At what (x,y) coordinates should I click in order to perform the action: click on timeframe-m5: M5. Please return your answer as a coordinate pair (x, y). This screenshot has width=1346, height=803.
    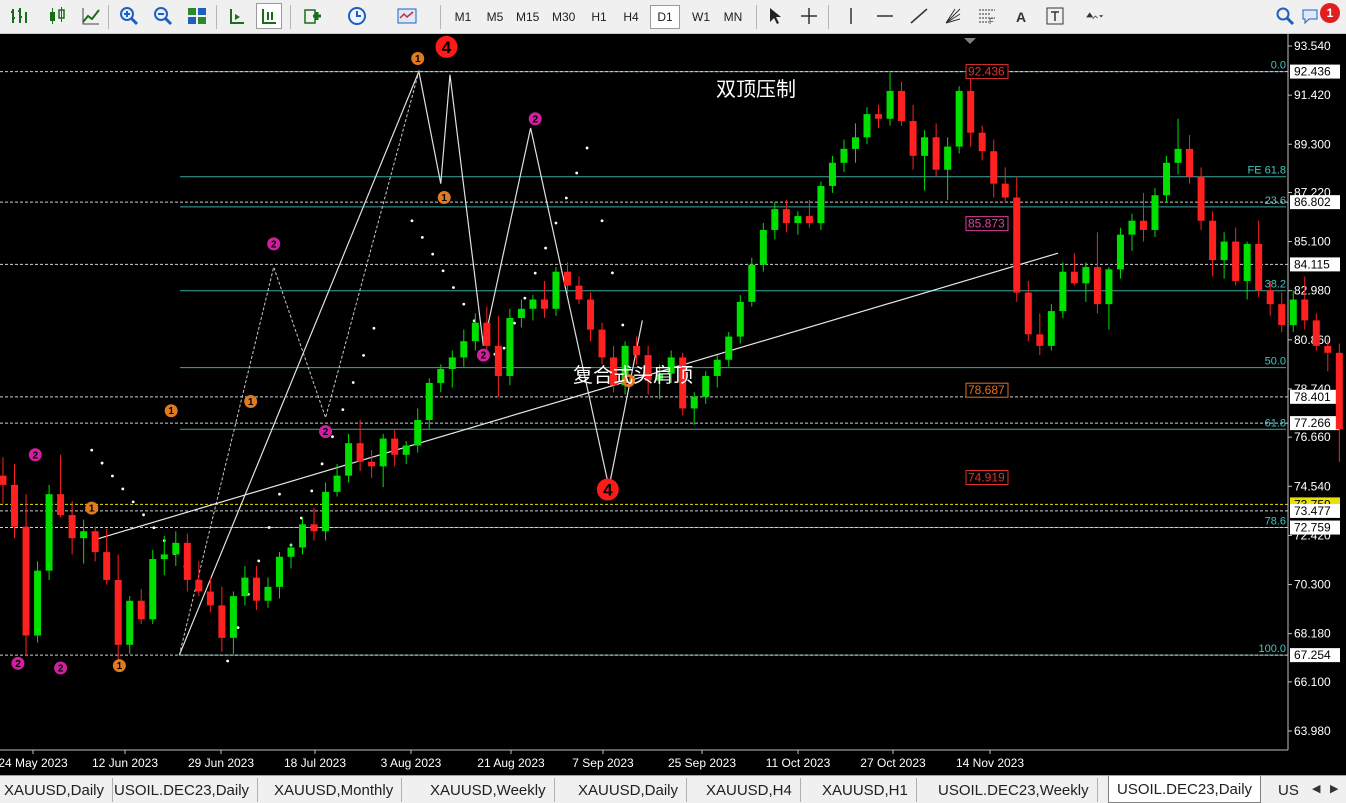
    Looking at the image, I should click on (495, 17).